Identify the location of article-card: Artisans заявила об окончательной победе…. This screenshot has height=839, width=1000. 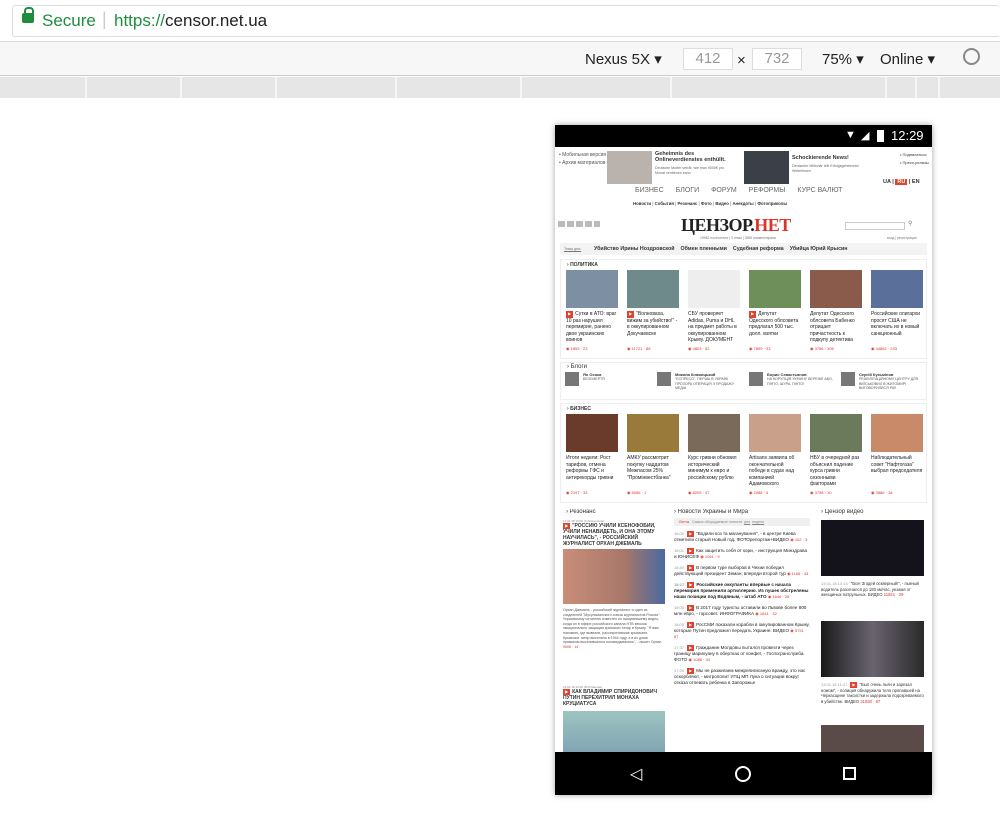
(775, 454).